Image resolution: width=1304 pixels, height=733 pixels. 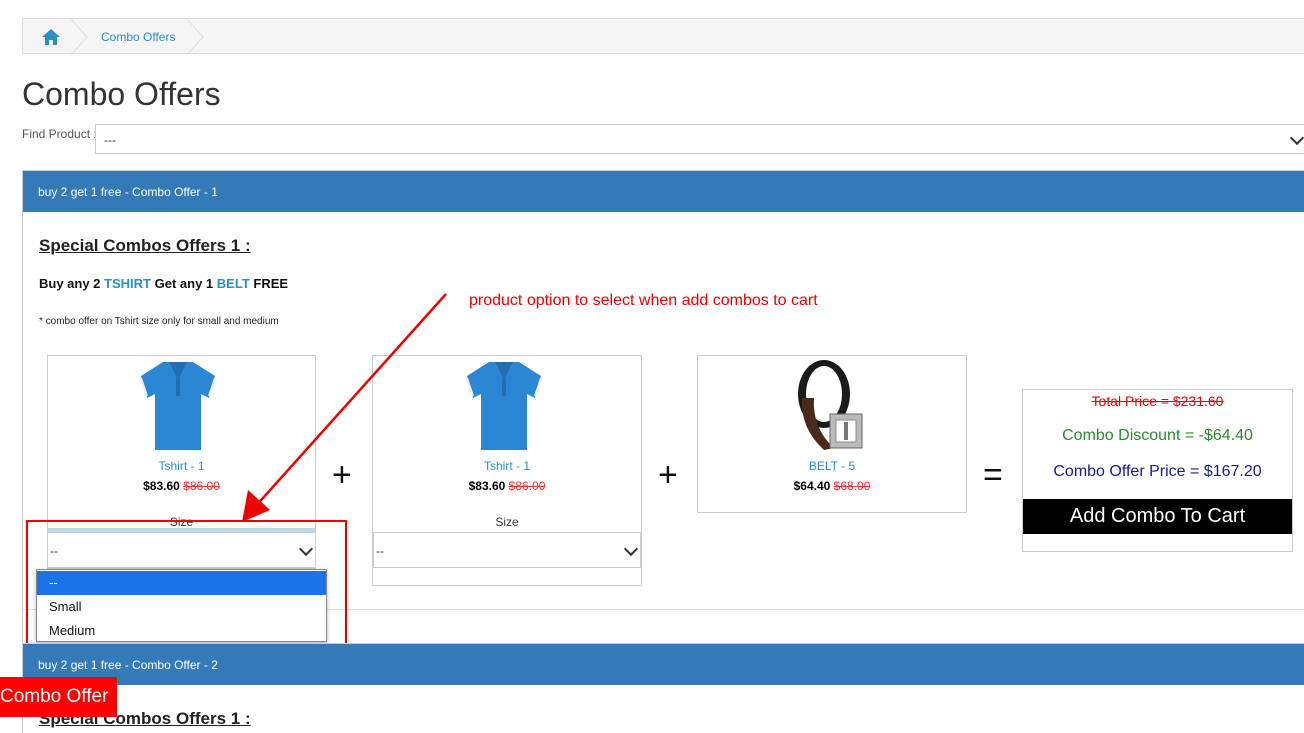 What do you see at coordinates (668, 475) in the screenshot?
I see `plus-sign: +` at bounding box center [668, 475].